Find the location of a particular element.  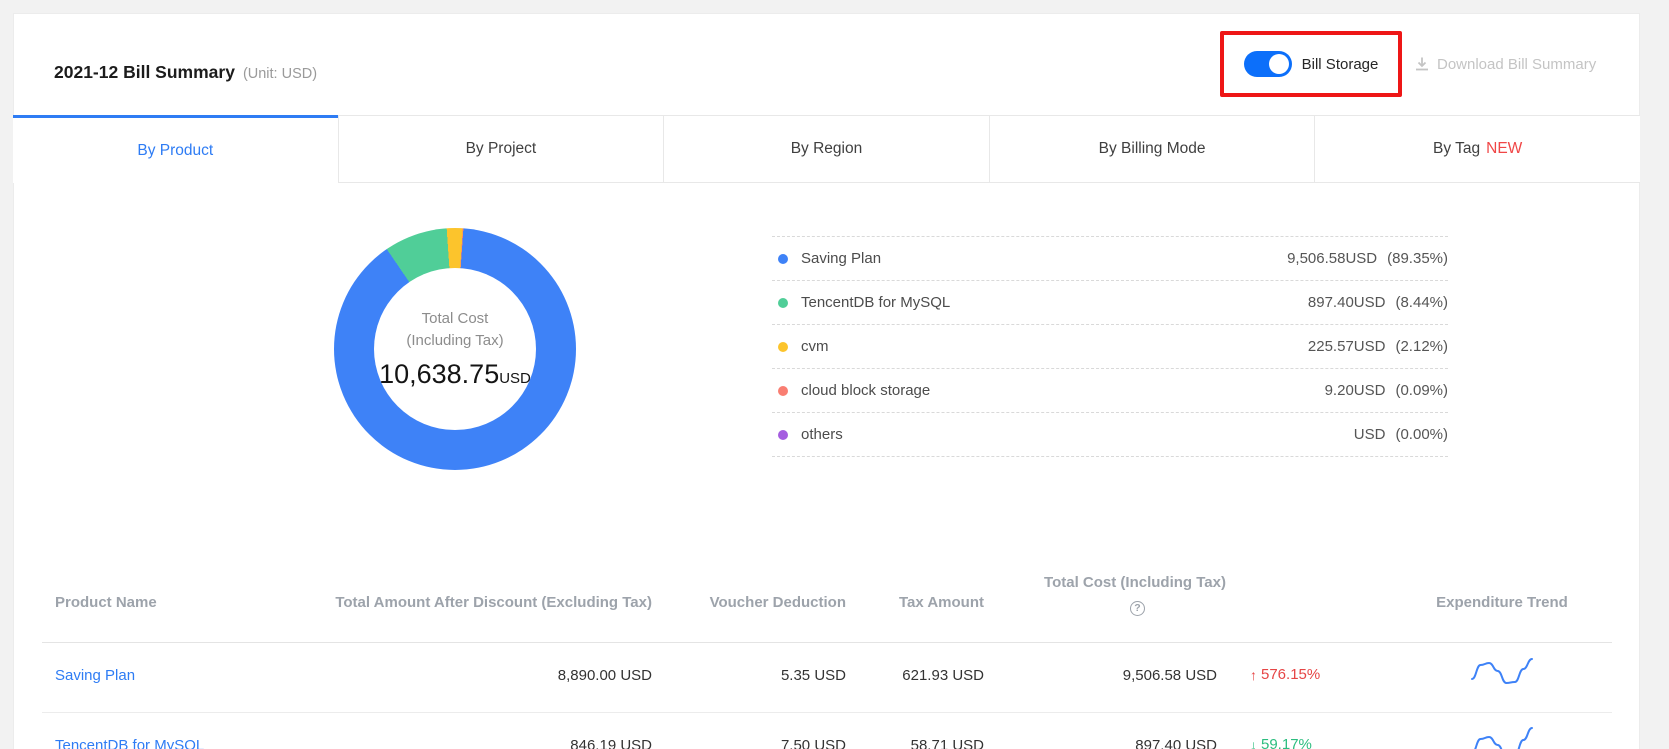

tab-by-project: By Project is located at coordinates (500, 149).